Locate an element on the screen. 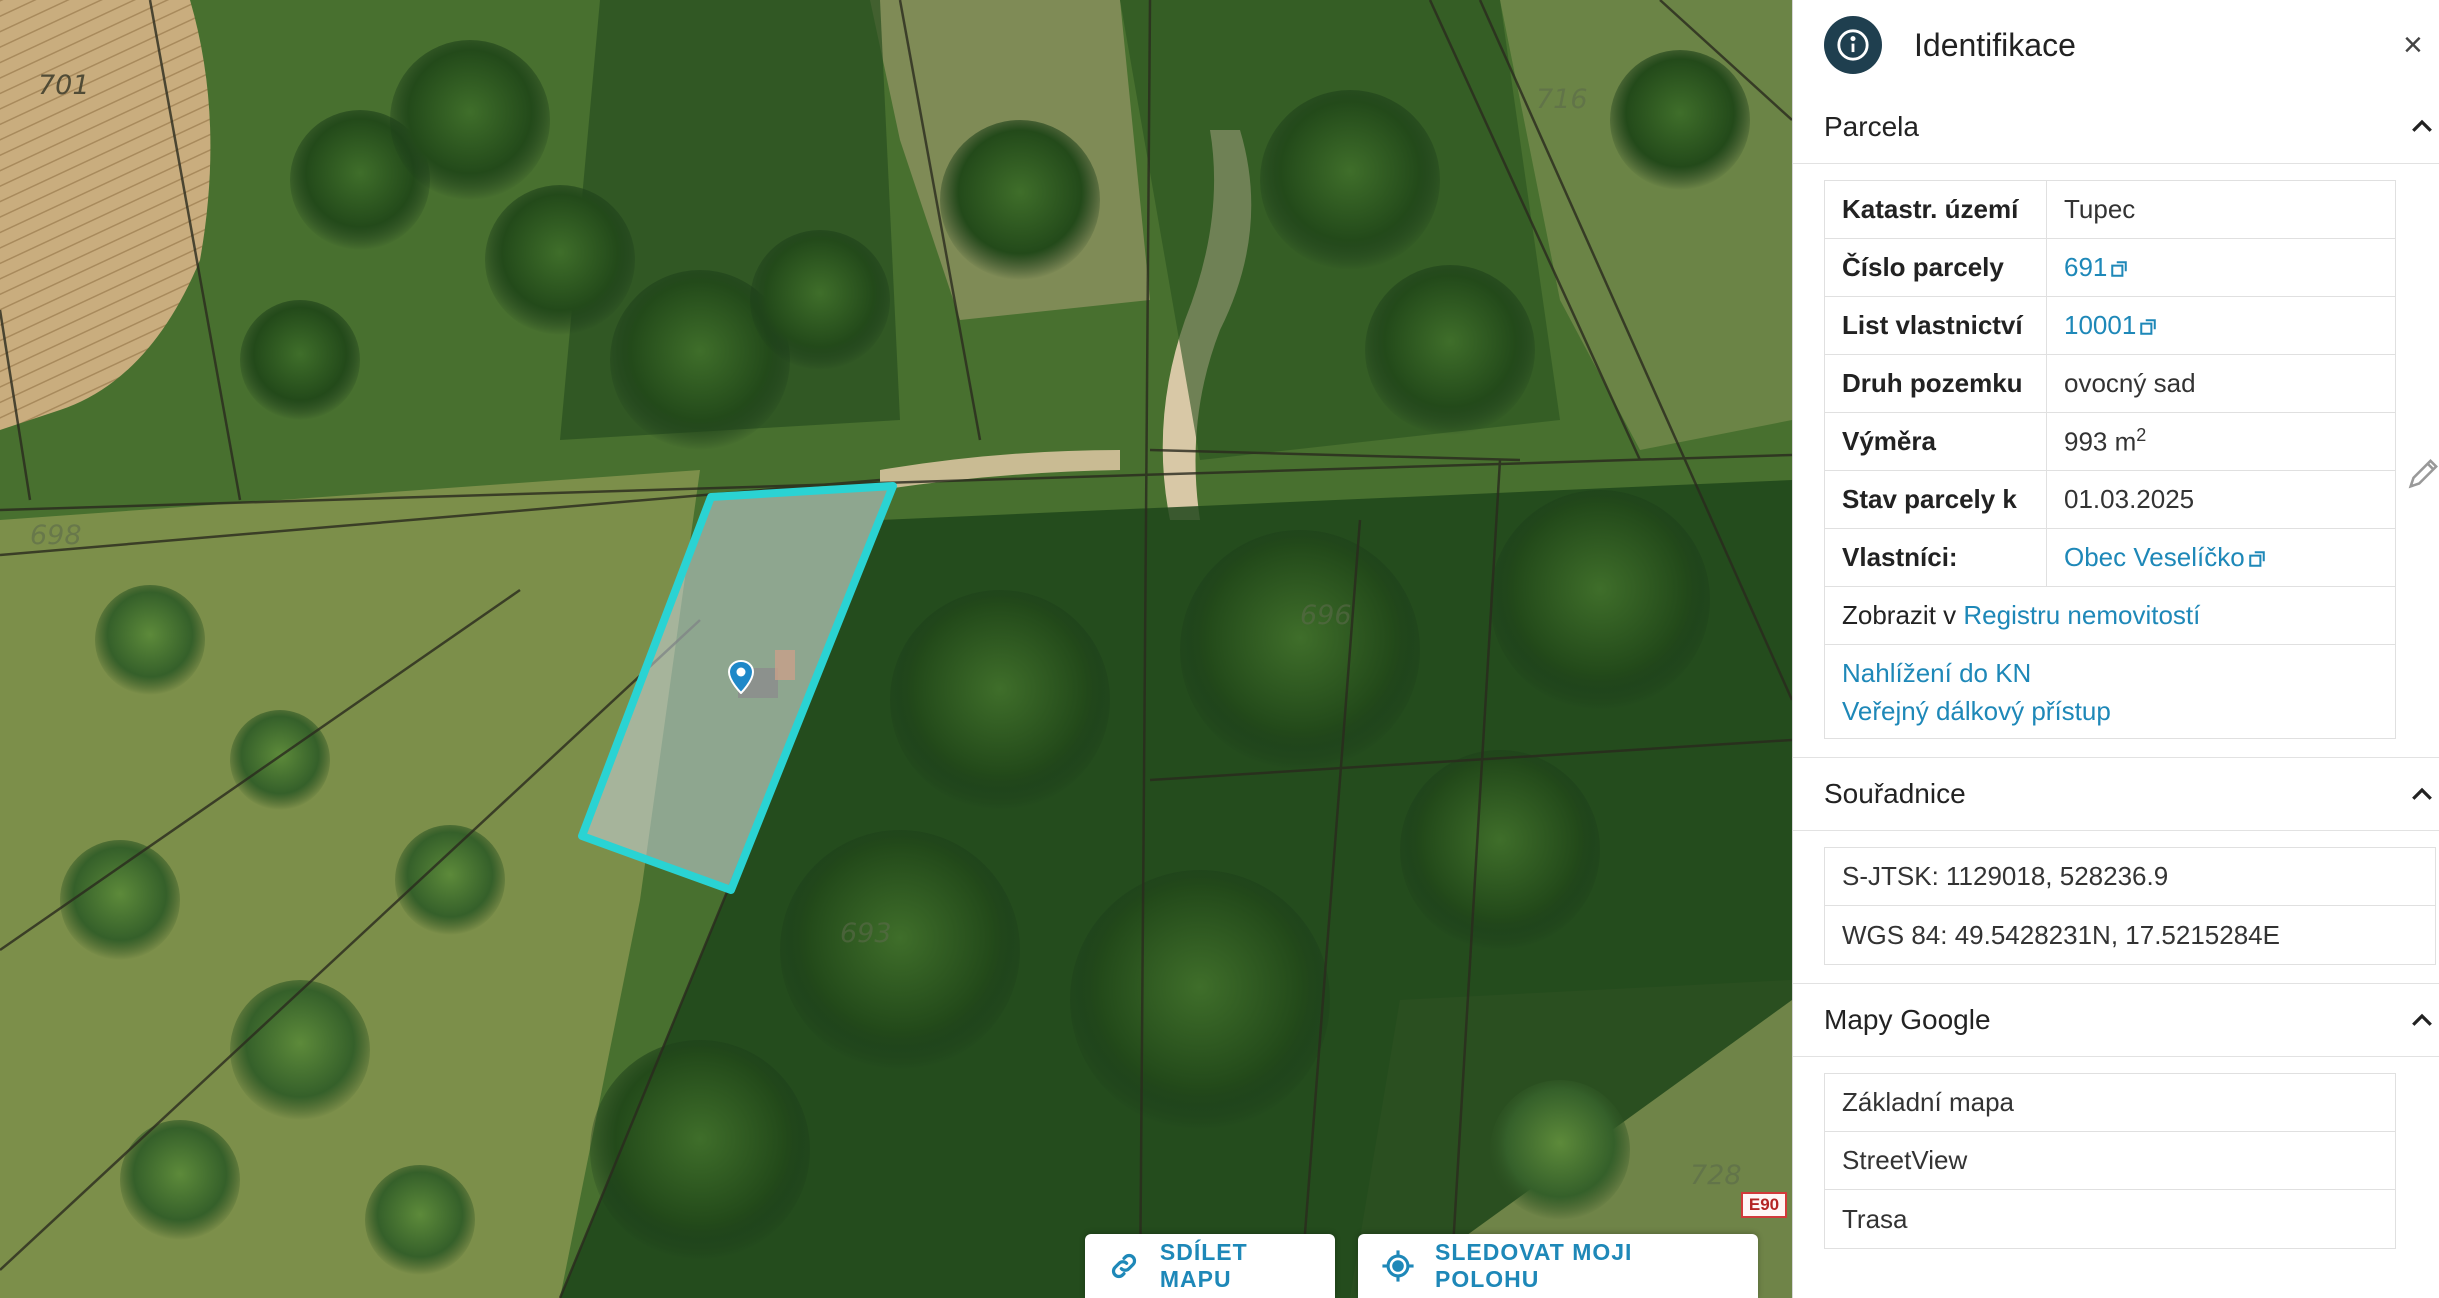 Image resolution: width=2439 pixels, height=1298 pixels. row-value: Tupec is located at coordinates (2221, 209).